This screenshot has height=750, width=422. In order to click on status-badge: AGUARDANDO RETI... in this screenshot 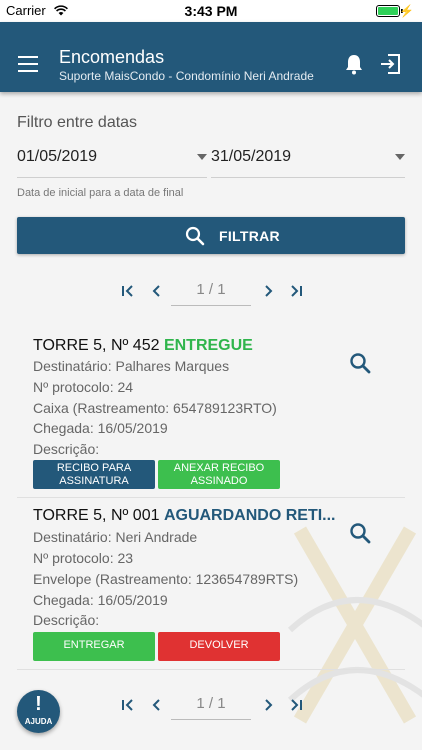, I will do `click(249, 515)`.